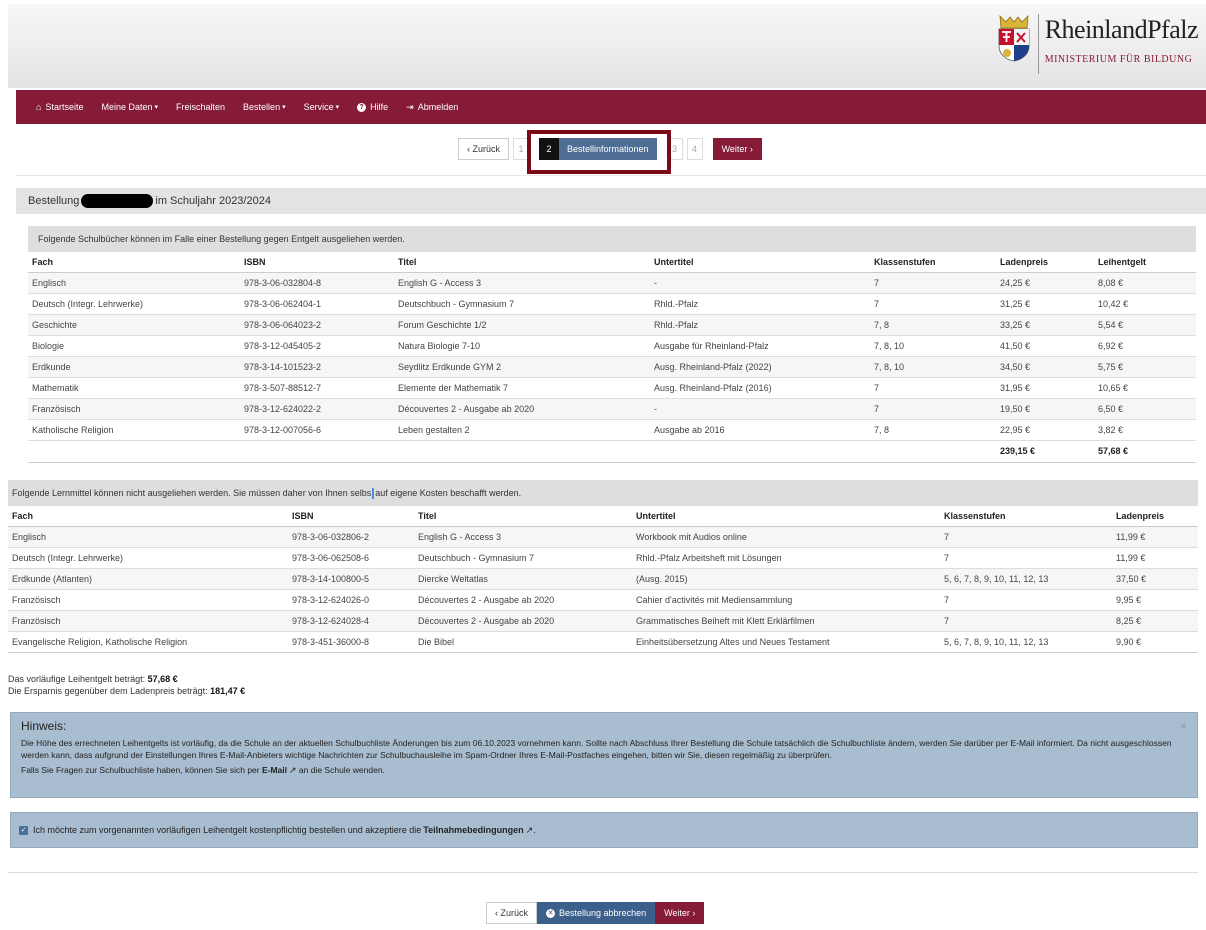  I want to click on table-cell: 7, 8, so click(933, 429).